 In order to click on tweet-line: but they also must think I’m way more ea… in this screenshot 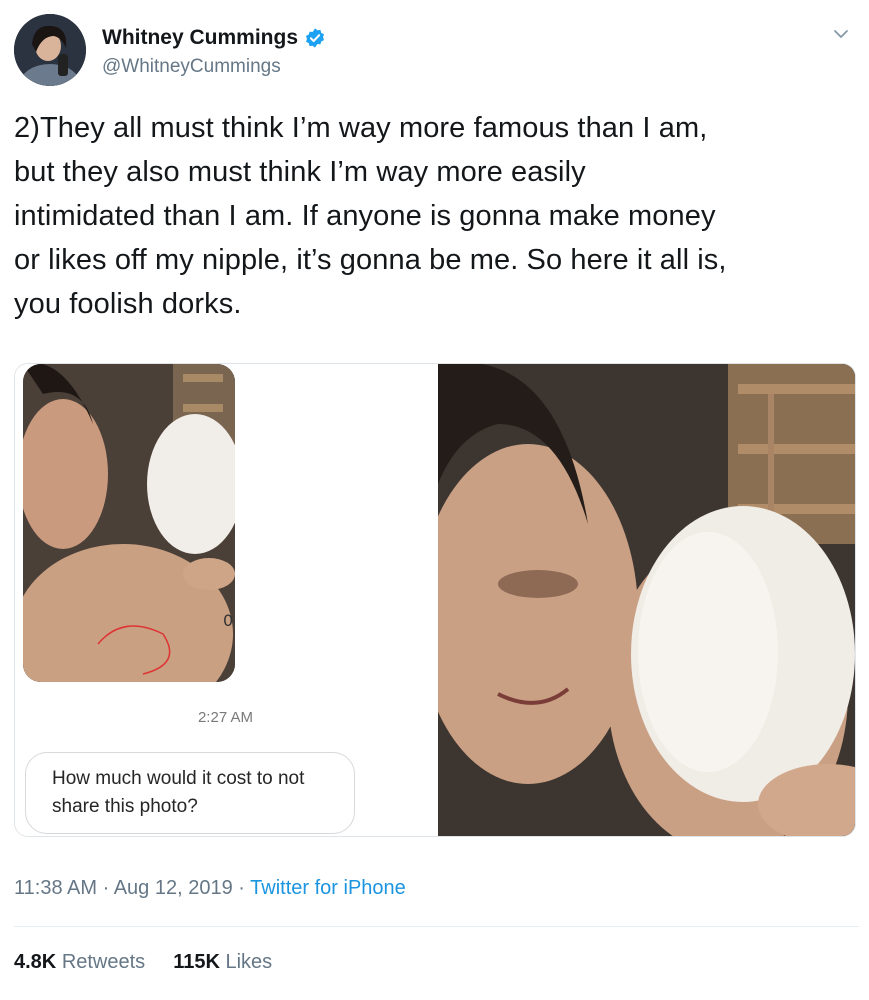, I will do `click(300, 172)`.